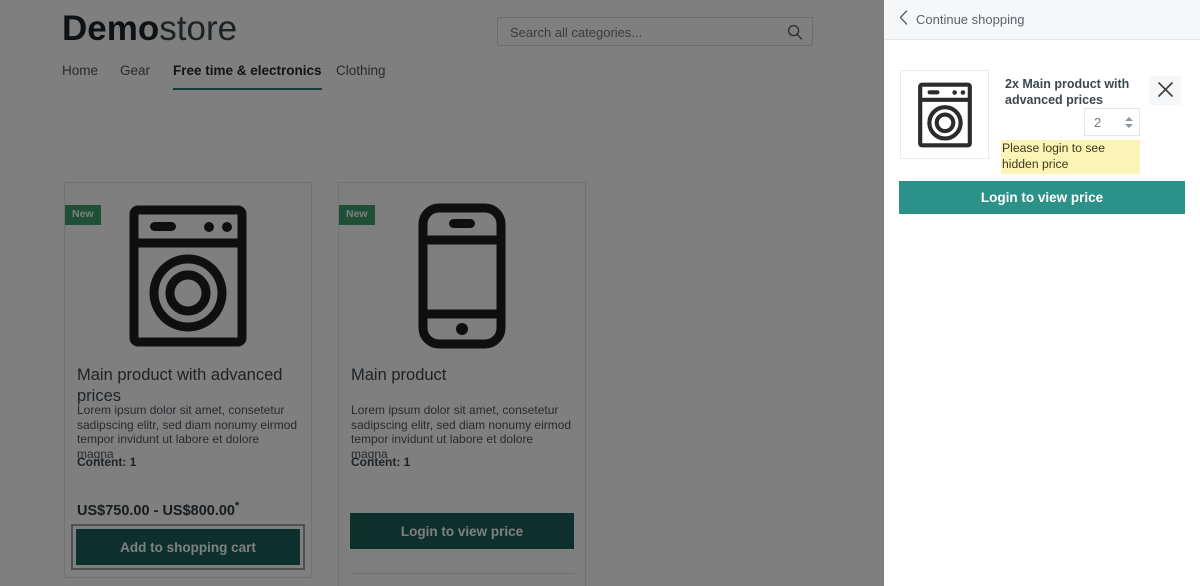 Image resolution: width=1200 pixels, height=586 pixels. I want to click on spinner-down-arrow-icon, so click(1128, 125).